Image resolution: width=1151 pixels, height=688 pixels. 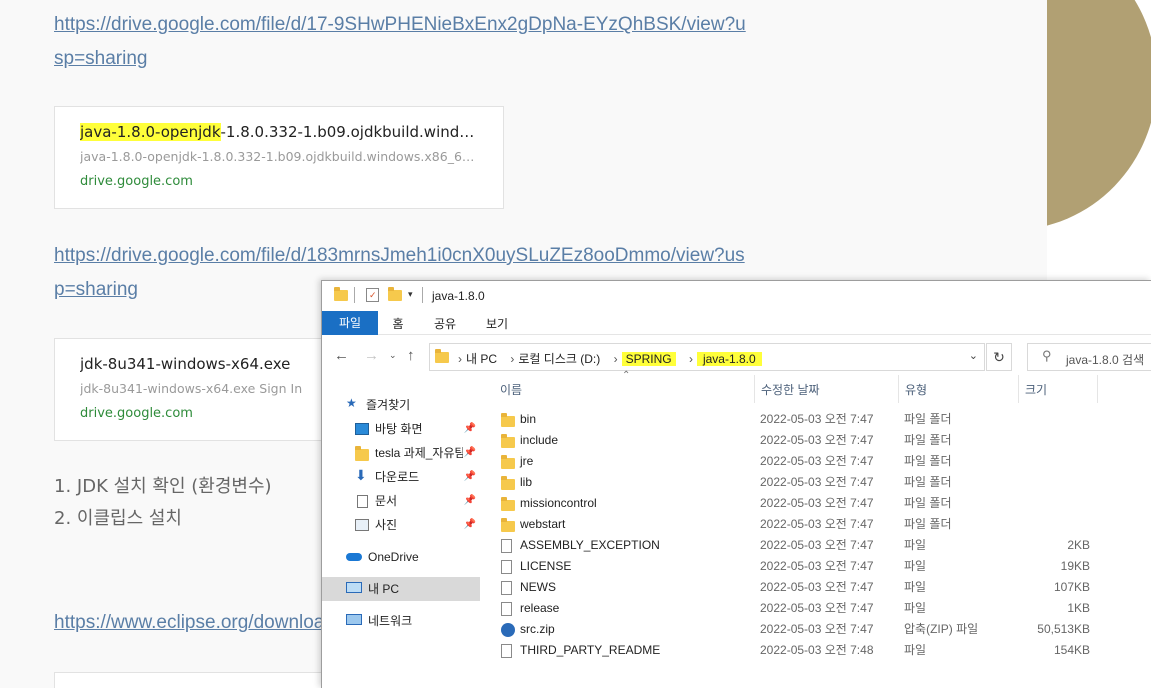 What do you see at coordinates (401, 525) in the screenshot?
I see `nav-pictures: 사진 📌` at bounding box center [401, 525].